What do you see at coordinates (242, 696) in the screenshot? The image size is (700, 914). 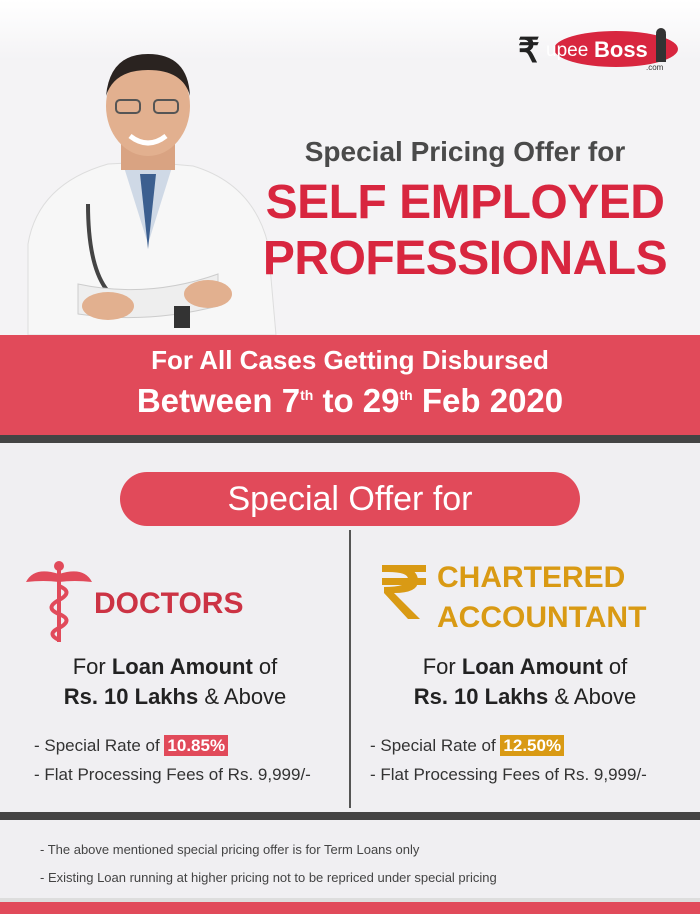 I see `doctors-amount-above: & Above` at bounding box center [242, 696].